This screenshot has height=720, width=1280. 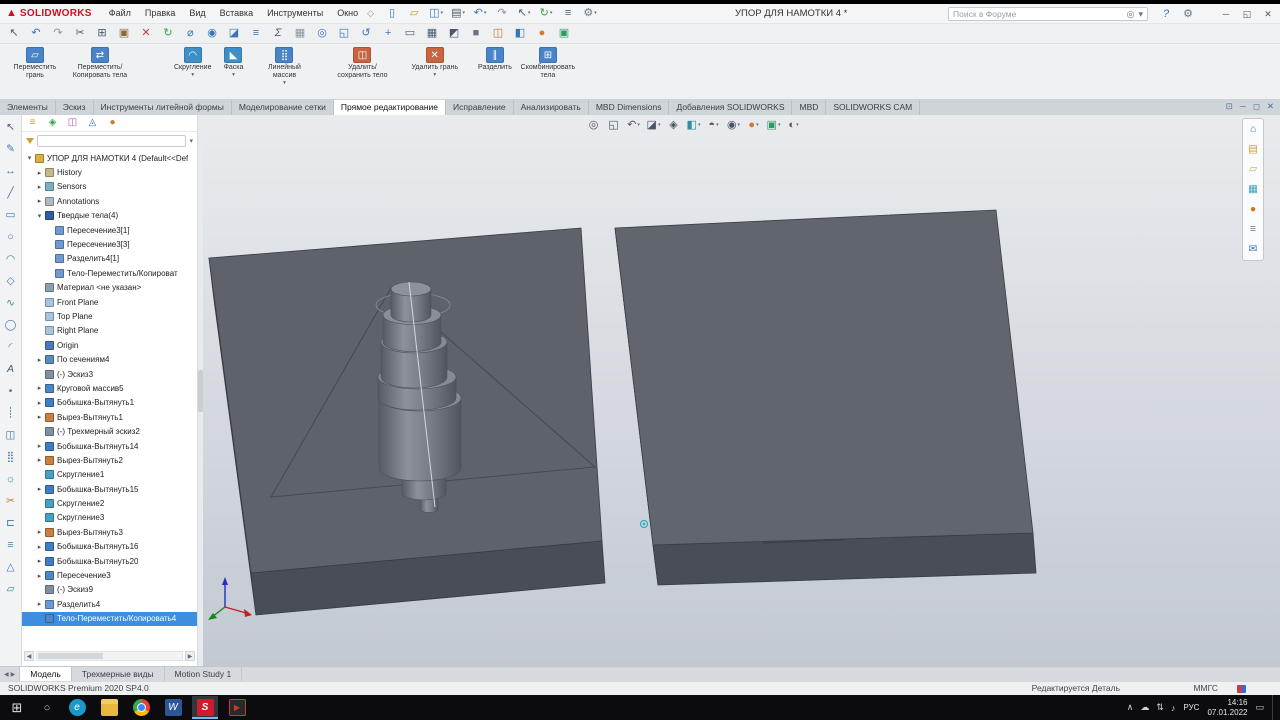 What do you see at coordinates (392, 14) in the screenshot?
I see `new-file-icon: ▯▾` at bounding box center [392, 14].